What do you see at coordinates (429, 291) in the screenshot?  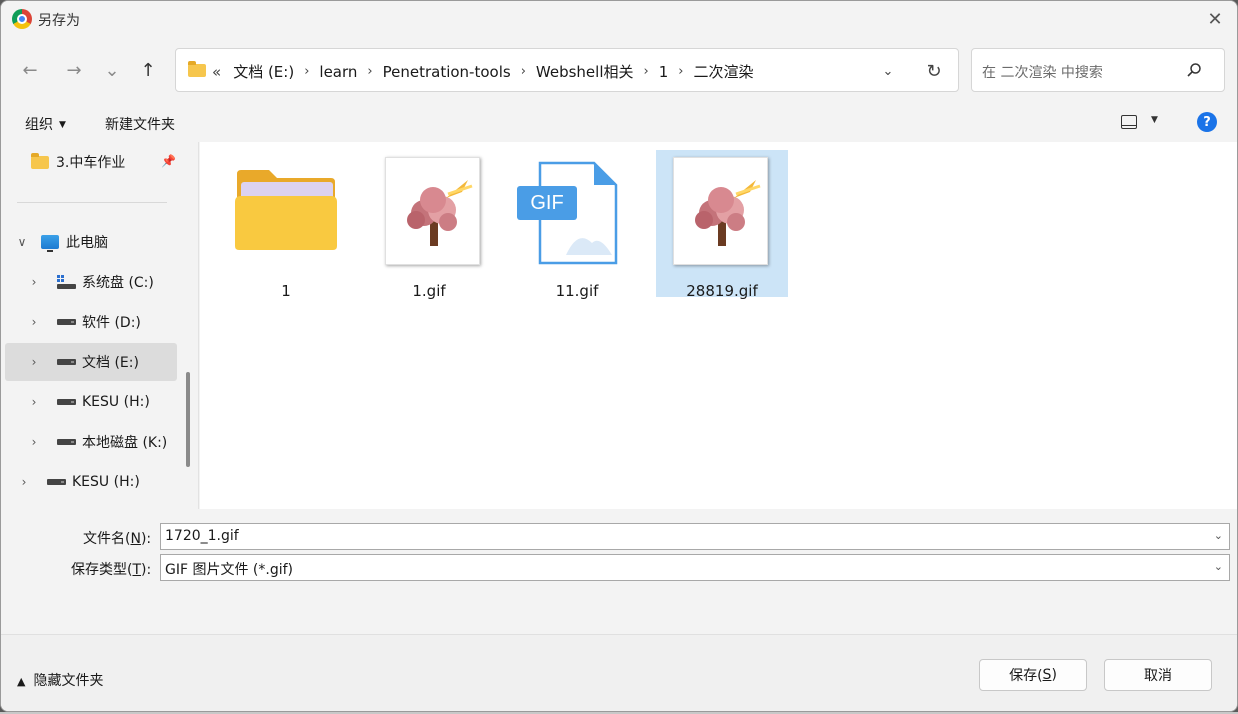 I see `file-name: 1.gif` at bounding box center [429, 291].